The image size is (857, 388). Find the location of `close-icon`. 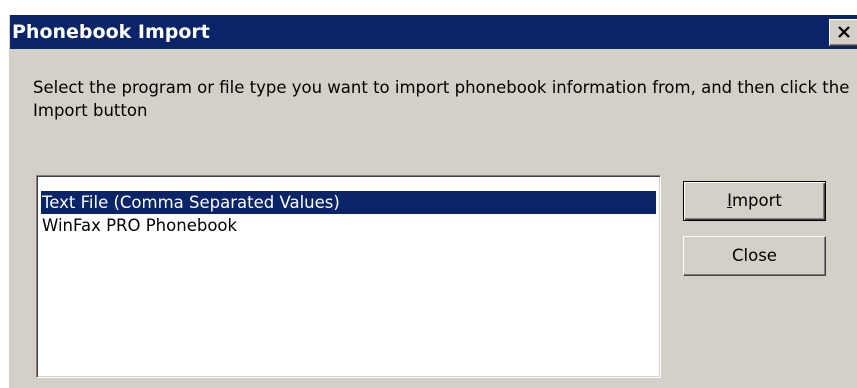

close-icon is located at coordinates (844, 32).